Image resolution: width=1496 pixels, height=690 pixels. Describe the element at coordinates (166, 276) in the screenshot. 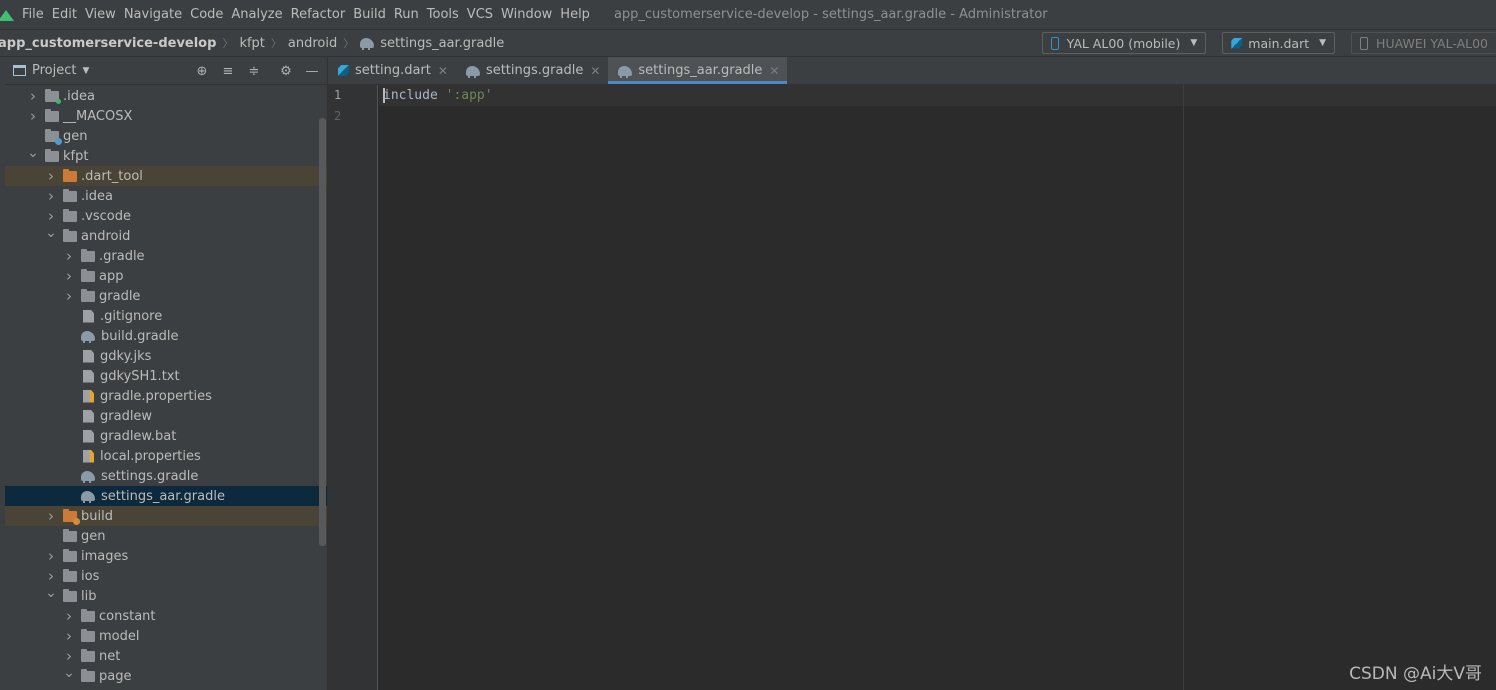

I see `tree-item: › app` at that location.